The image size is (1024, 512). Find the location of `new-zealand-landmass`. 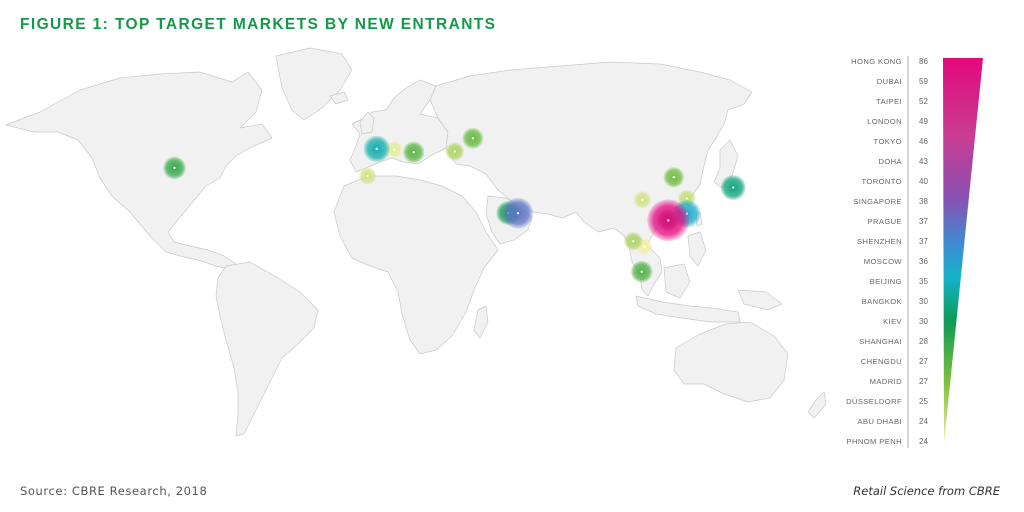

new-zealand-landmass is located at coordinates (817, 405).